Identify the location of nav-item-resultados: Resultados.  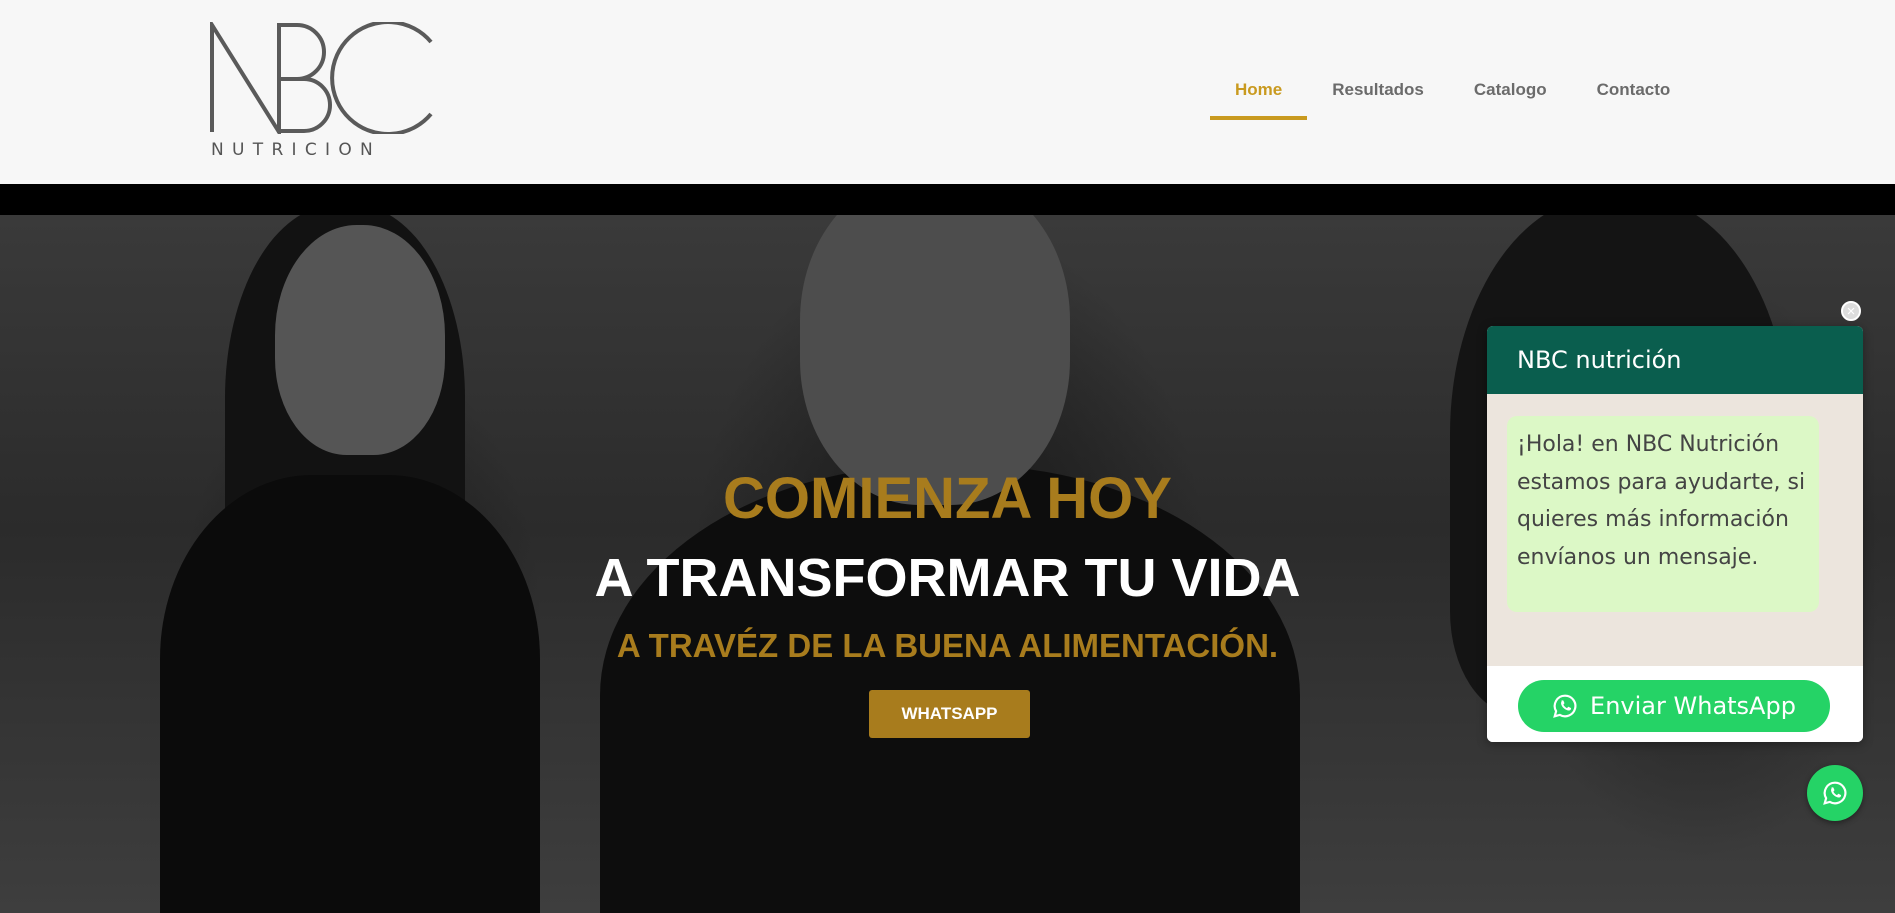
(1378, 90).